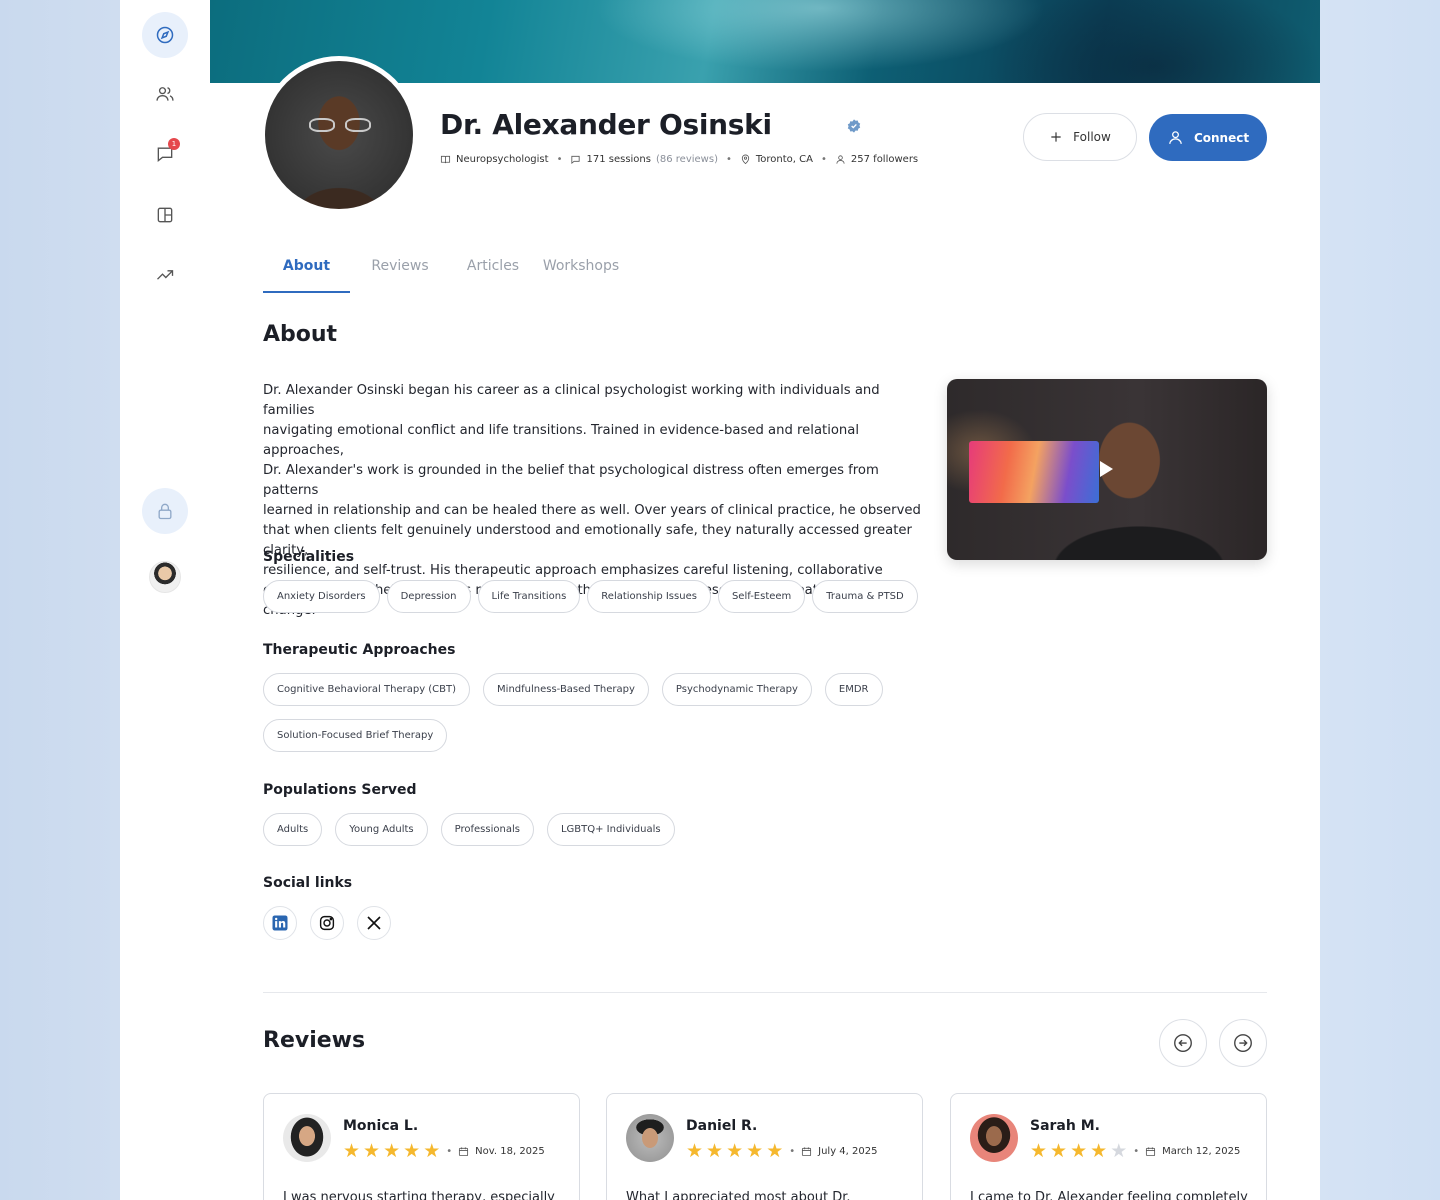  I want to click on sidebar-item-layout, so click(165, 215).